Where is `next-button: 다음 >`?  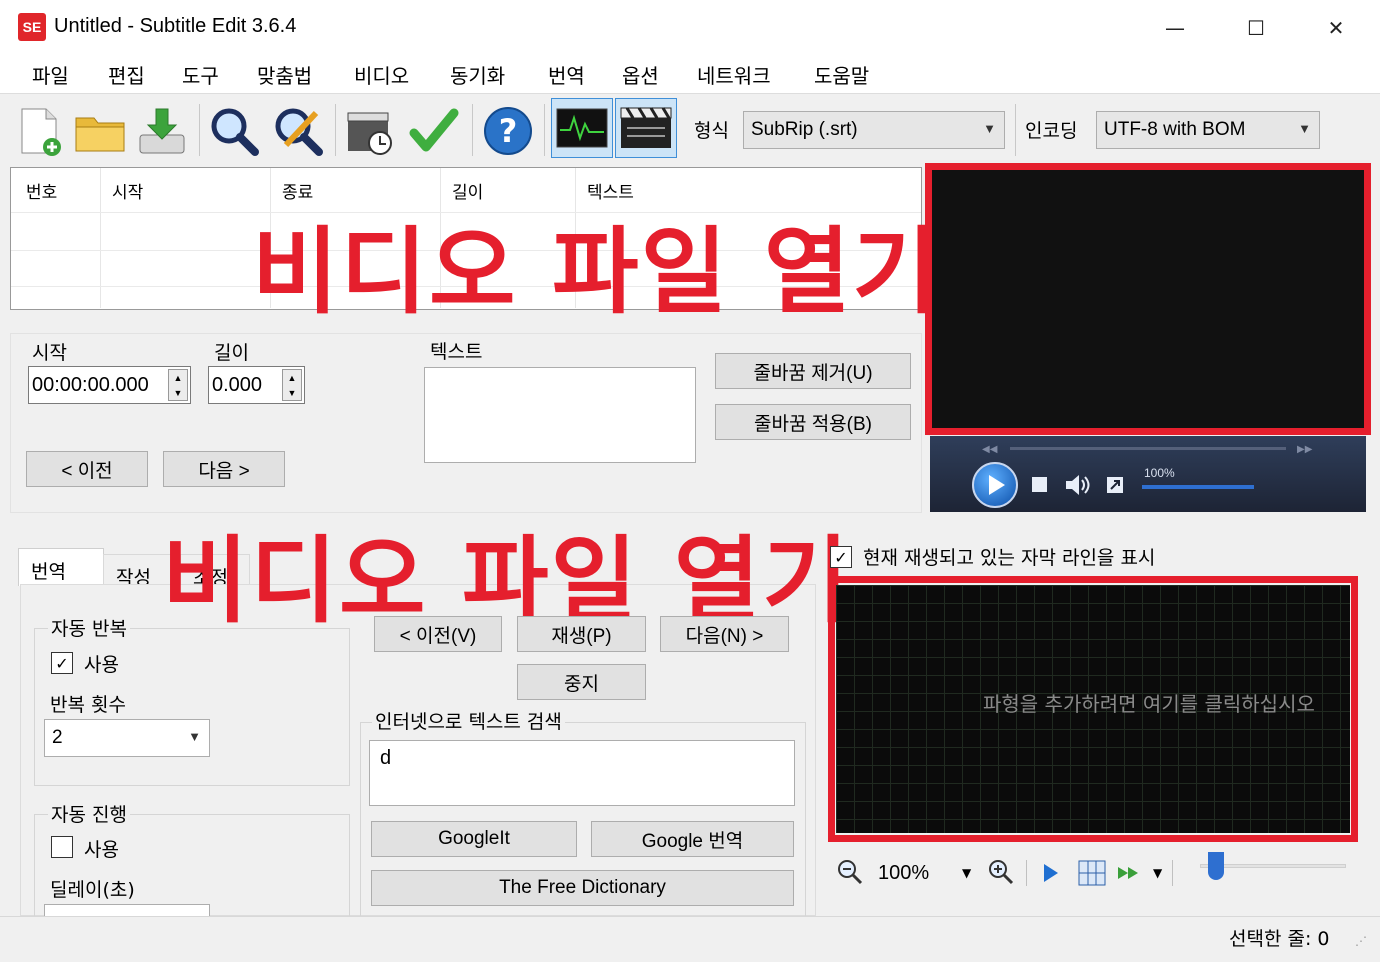 next-button: 다음 > is located at coordinates (224, 469).